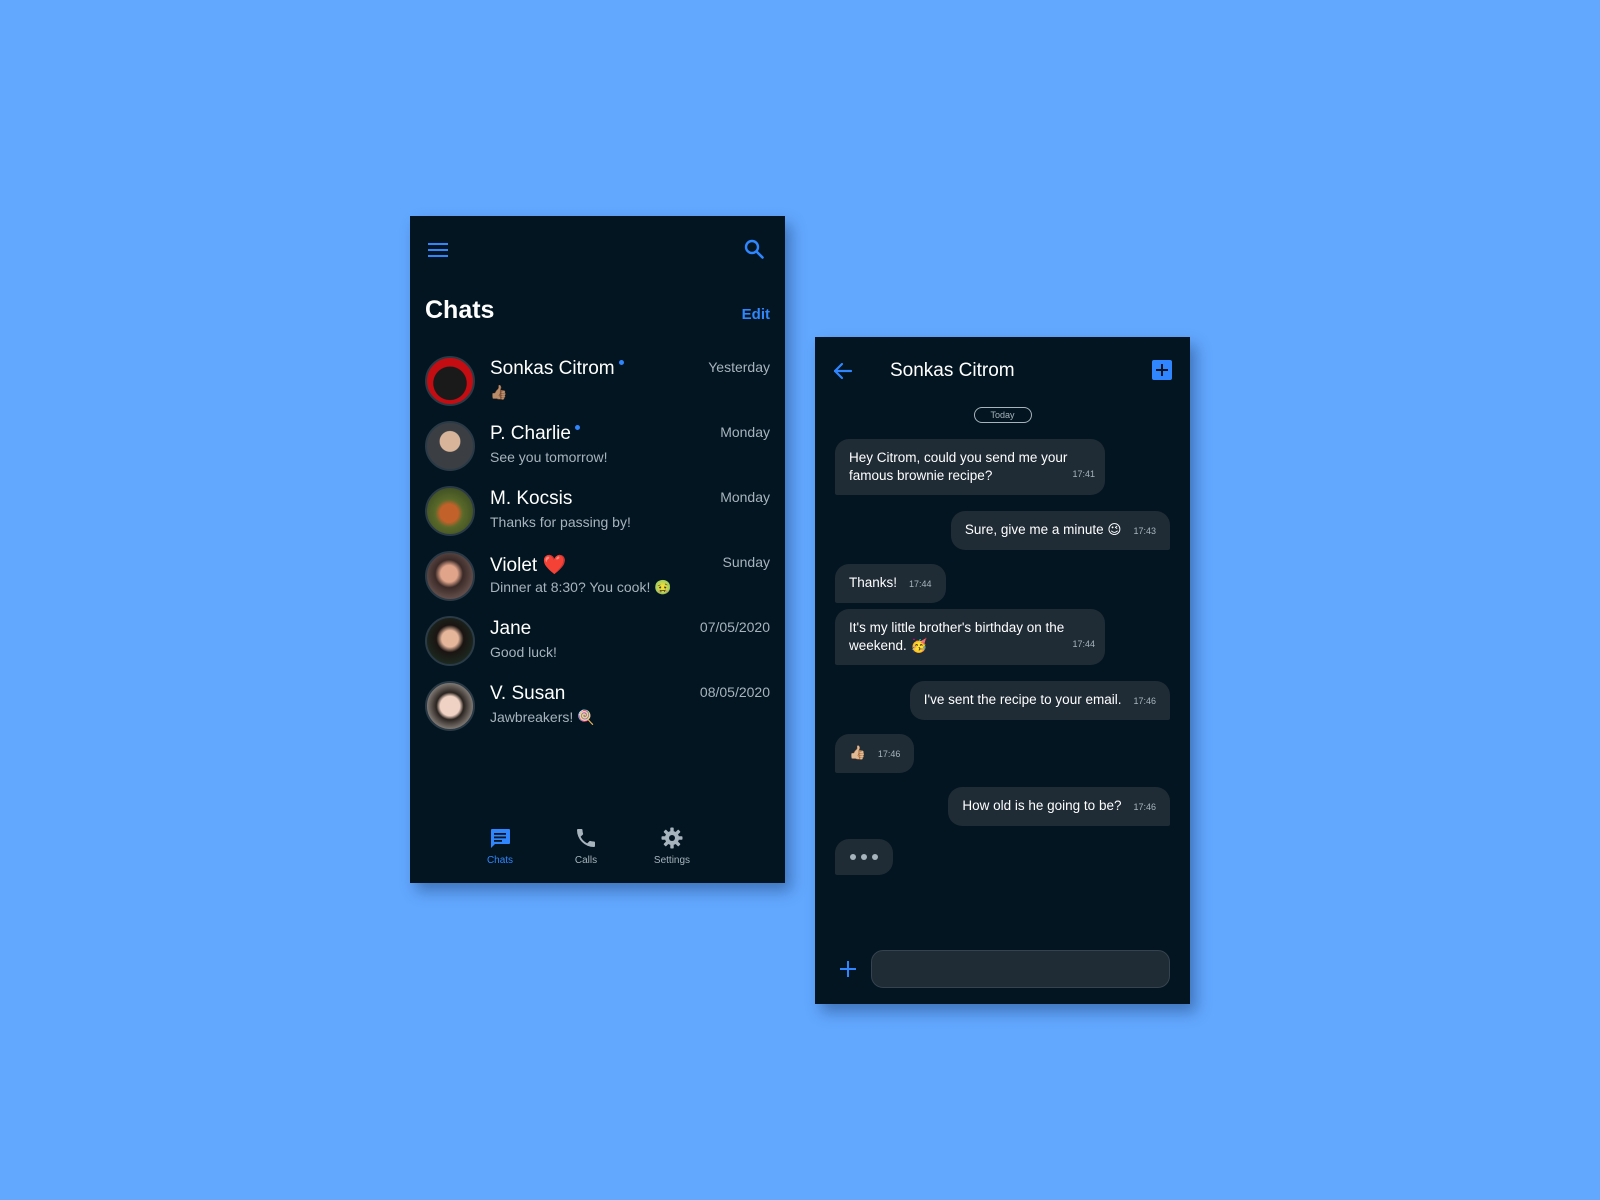 The width and height of the screenshot is (1600, 1200). Describe the element at coordinates (734, 627) in the screenshot. I see `chat-date: 07/05/2020` at that location.